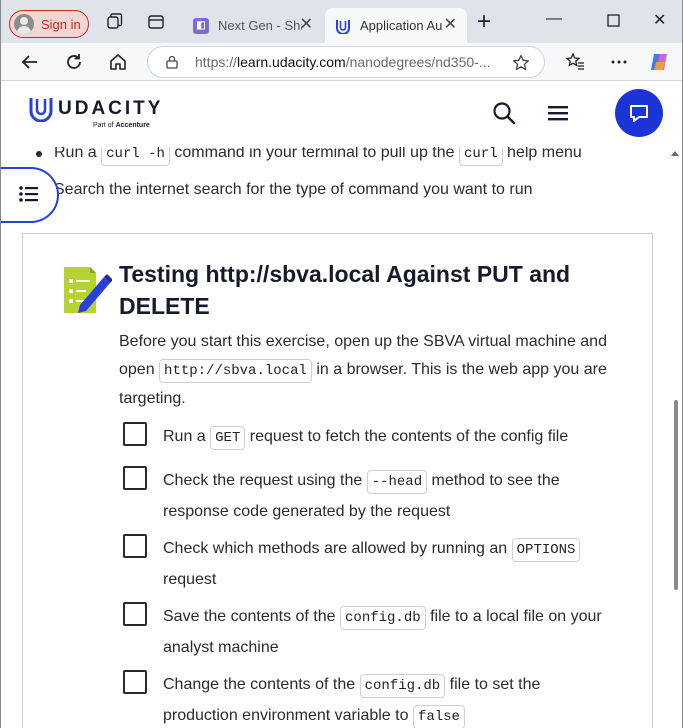 The image size is (683, 728). Describe the element at coordinates (235, 371) in the screenshot. I see `inline-code: http://sbva.local` at that location.